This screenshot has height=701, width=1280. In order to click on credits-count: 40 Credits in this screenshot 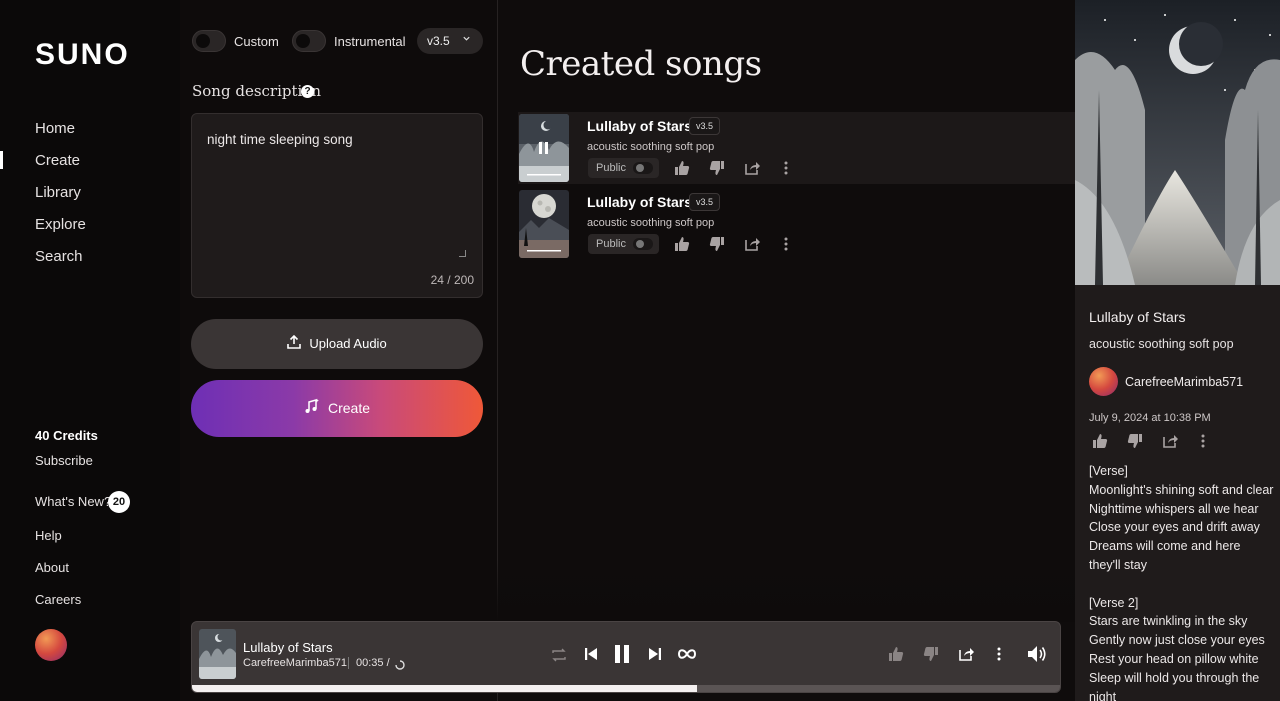, I will do `click(66, 435)`.